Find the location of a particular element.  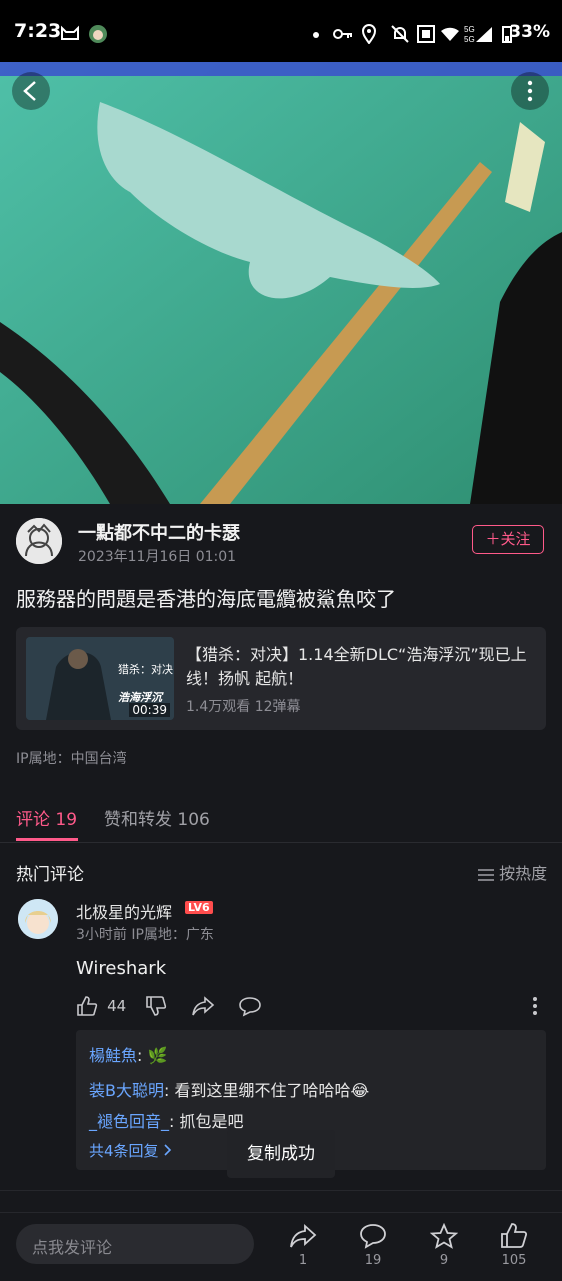

copy-success-toast: 复制成功 is located at coordinates (281, 1154).